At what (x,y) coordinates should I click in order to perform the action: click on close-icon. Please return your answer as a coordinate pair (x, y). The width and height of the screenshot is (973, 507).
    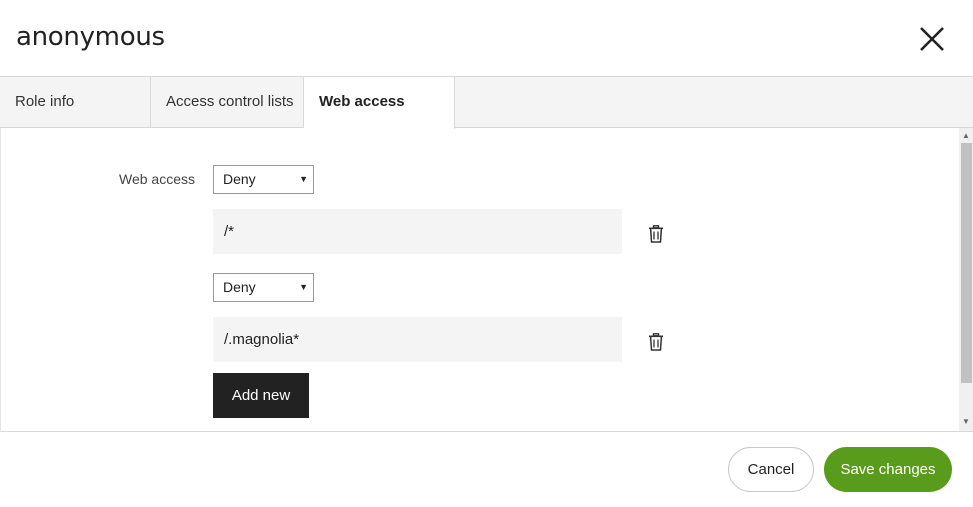
    Looking at the image, I should click on (932, 39).